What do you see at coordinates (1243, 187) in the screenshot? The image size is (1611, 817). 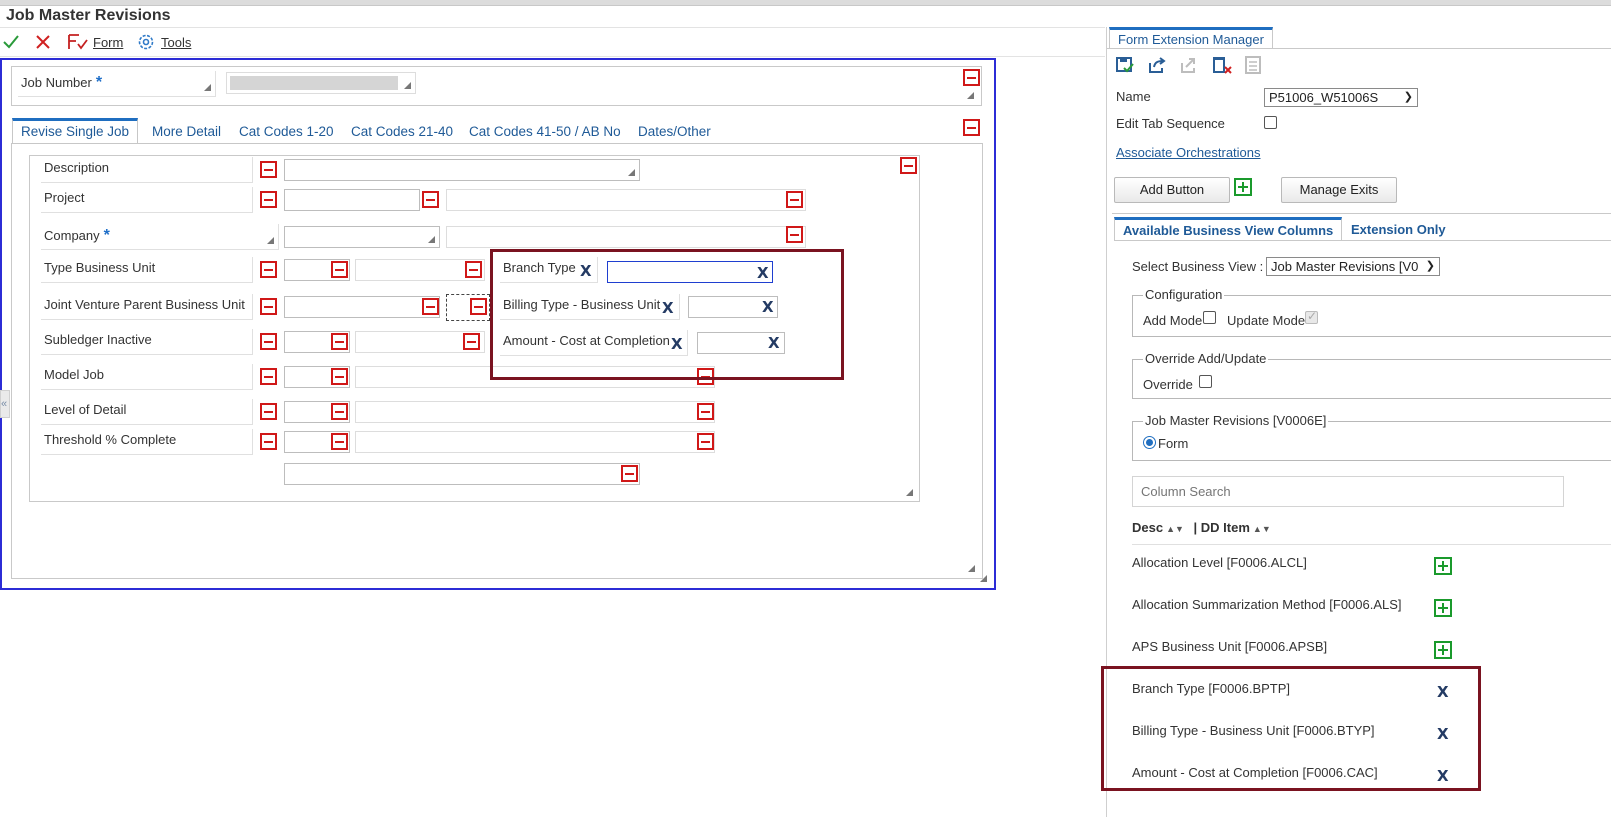 I see `add-plus-icon` at bounding box center [1243, 187].